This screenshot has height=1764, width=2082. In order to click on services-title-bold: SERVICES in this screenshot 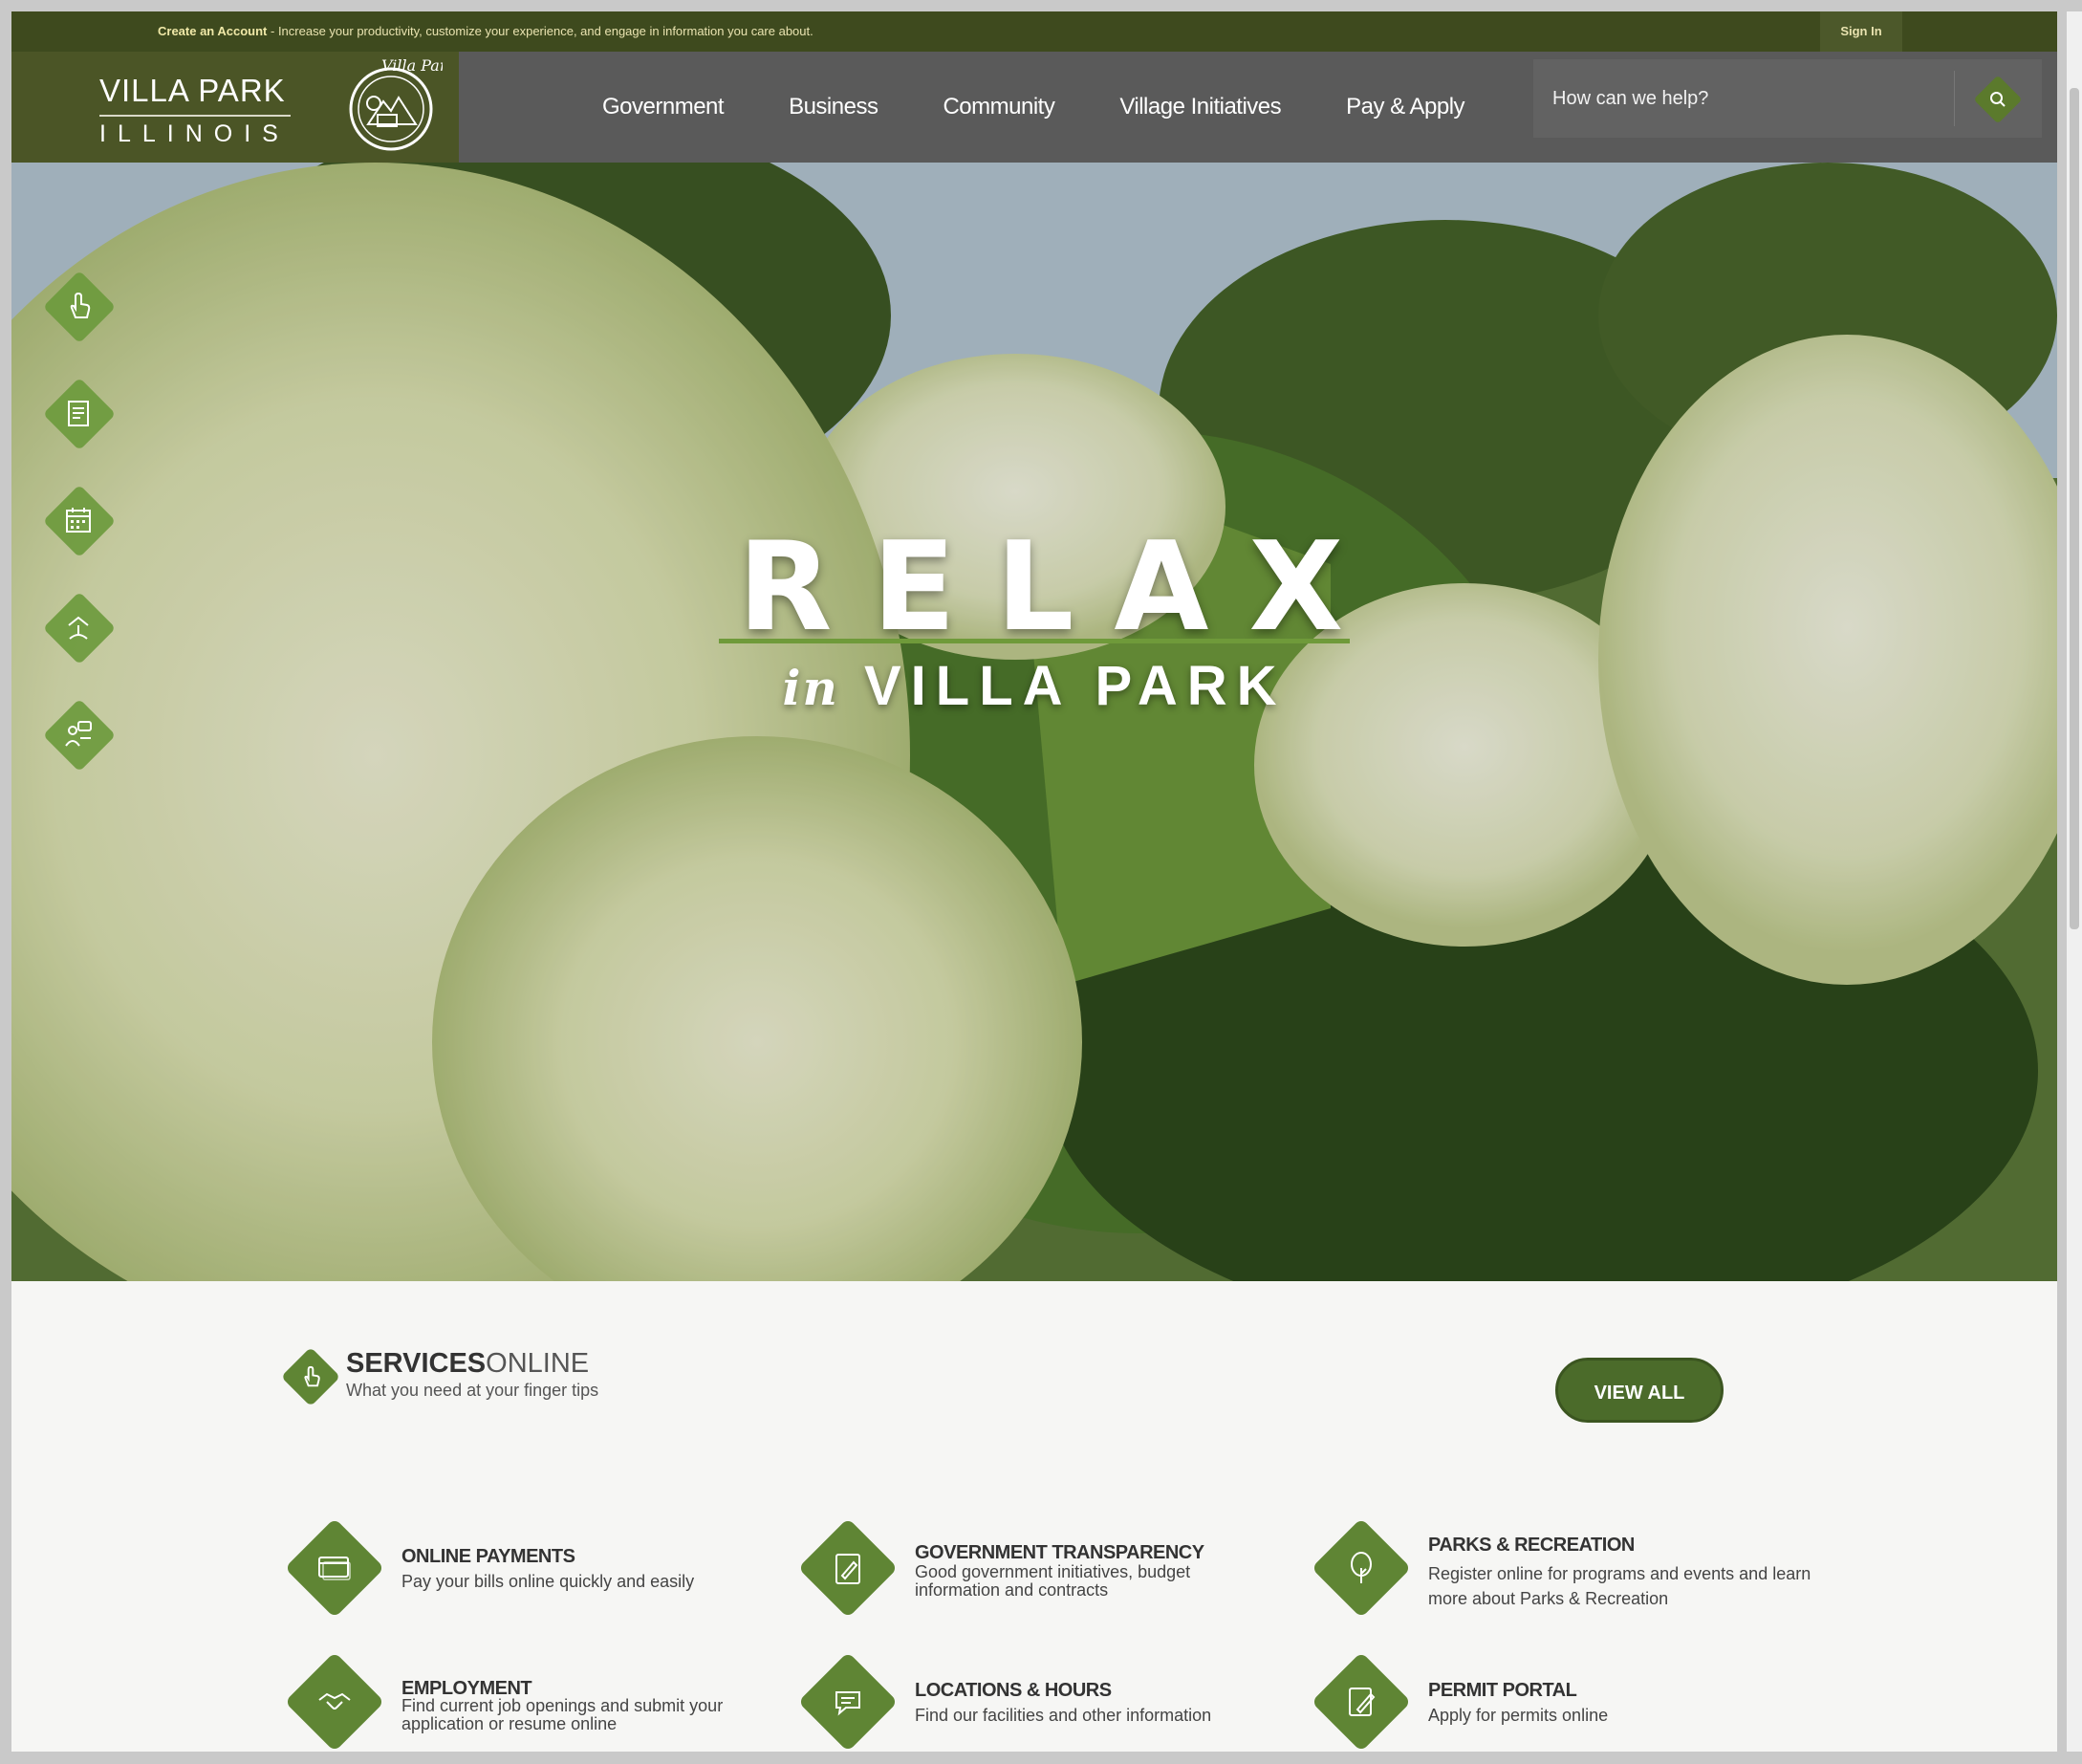, I will do `click(416, 1363)`.